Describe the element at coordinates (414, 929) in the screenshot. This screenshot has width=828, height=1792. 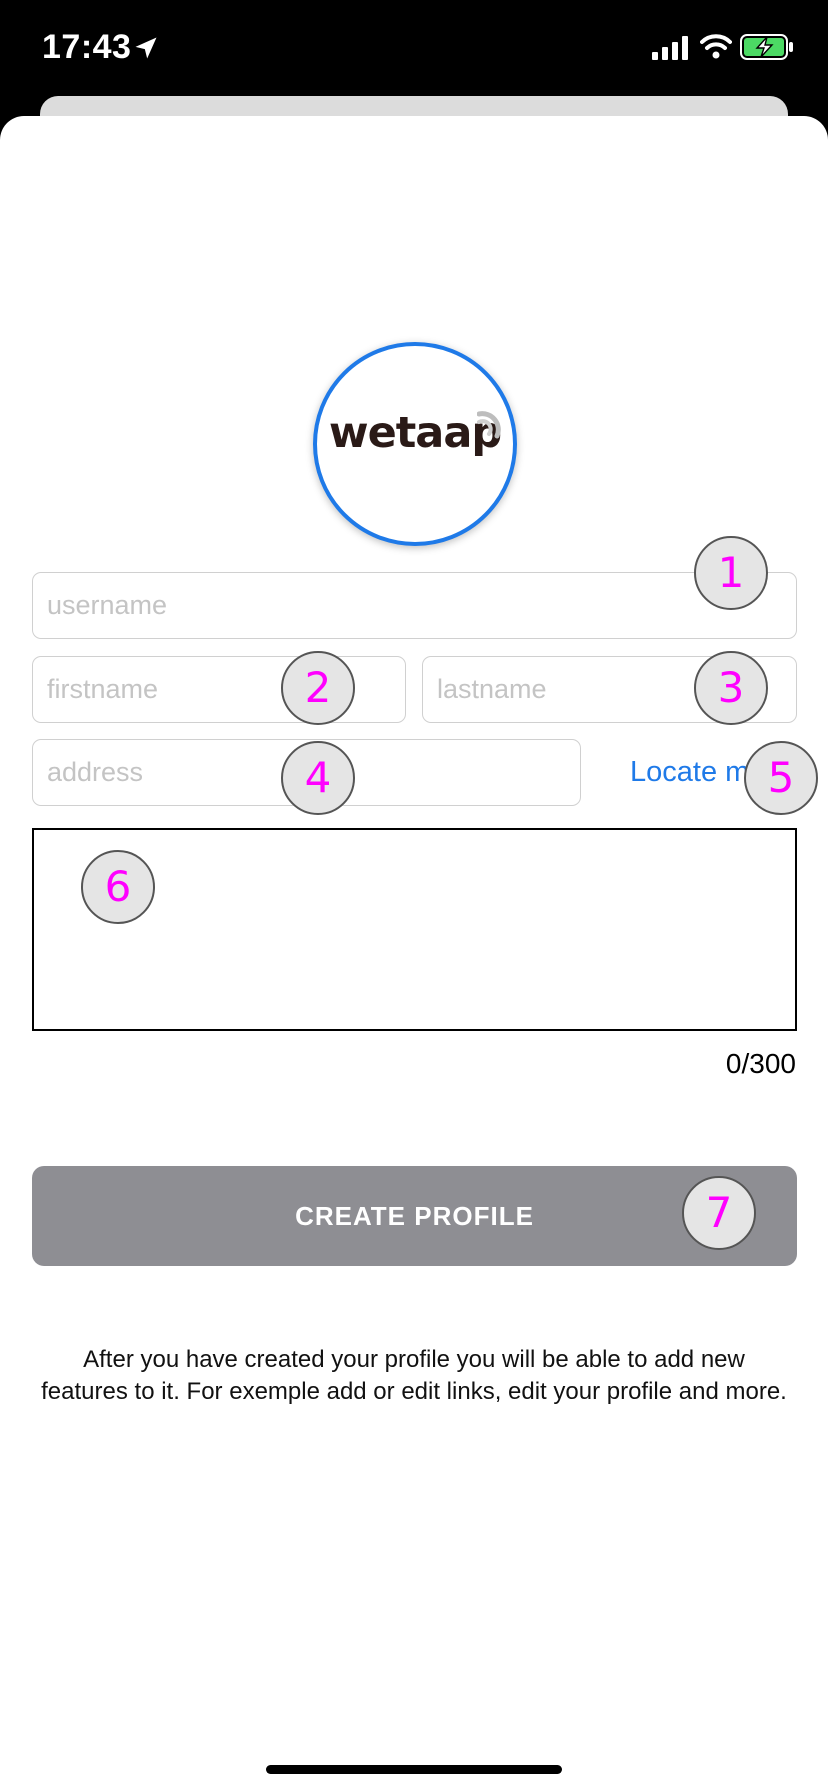
I see `bio-textarea` at that location.